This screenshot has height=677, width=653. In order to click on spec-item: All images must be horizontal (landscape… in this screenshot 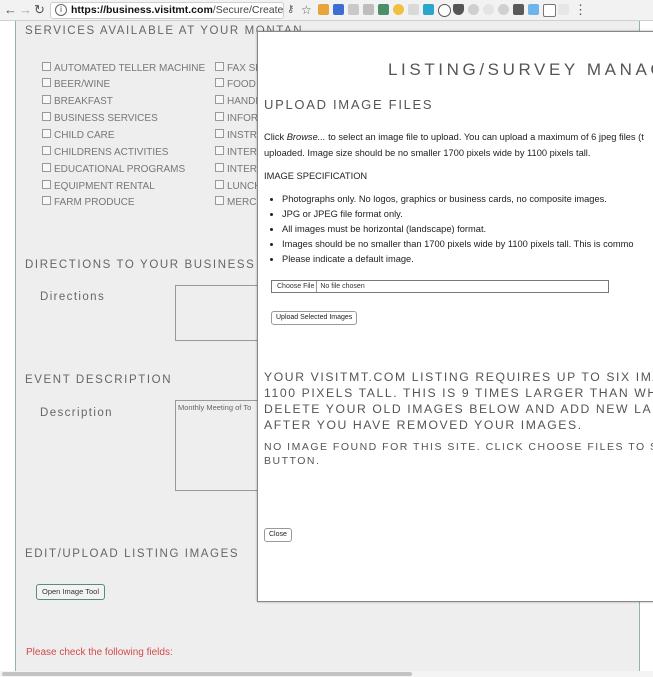, I will do `click(458, 229)`.